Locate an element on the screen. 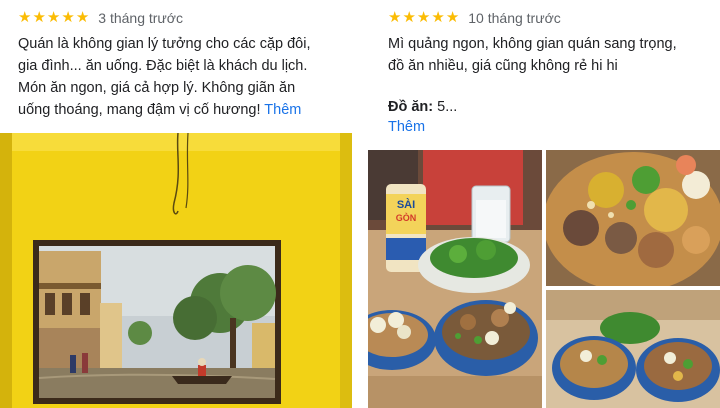 The width and height of the screenshot is (720, 408). review-photo-bowl-closeup is located at coordinates (633, 218).